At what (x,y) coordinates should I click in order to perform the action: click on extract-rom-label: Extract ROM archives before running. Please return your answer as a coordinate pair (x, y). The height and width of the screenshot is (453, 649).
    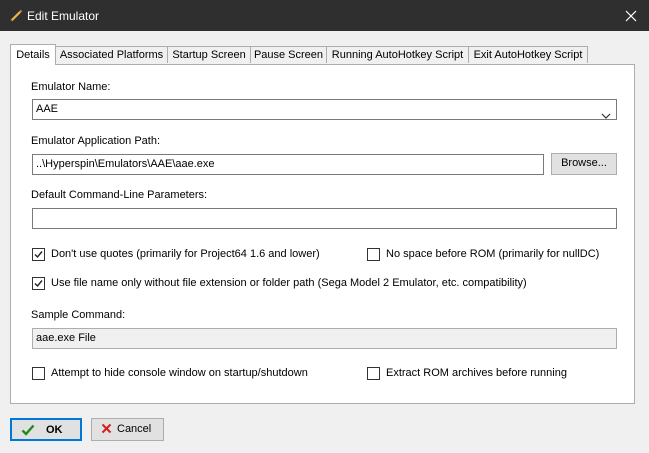
    Looking at the image, I should click on (476, 373).